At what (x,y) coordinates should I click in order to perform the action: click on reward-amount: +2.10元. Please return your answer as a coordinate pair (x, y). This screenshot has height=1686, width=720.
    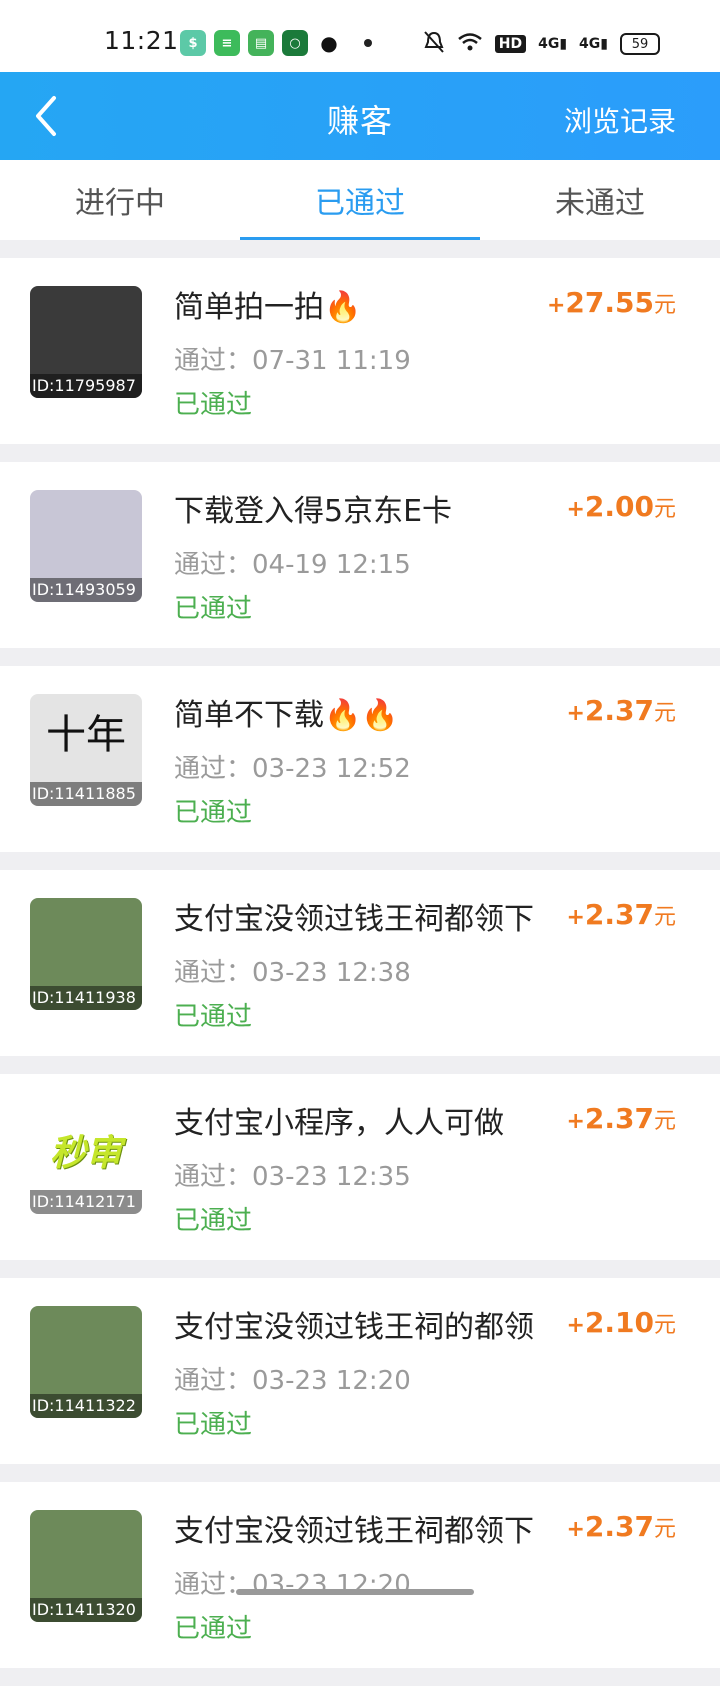
    Looking at the image, I should click on (621, 1322).